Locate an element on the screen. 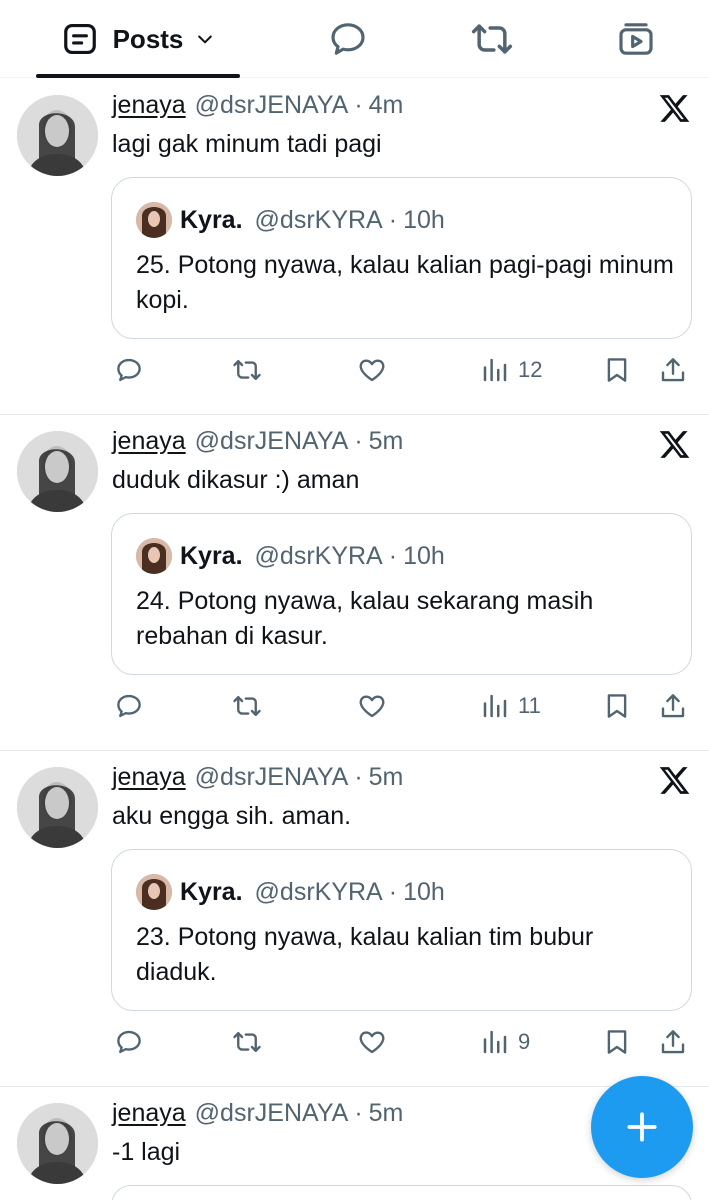 This screenshot has width=709, height=1200. post-text: -1 lagi is located at coordinates (146, 1152).